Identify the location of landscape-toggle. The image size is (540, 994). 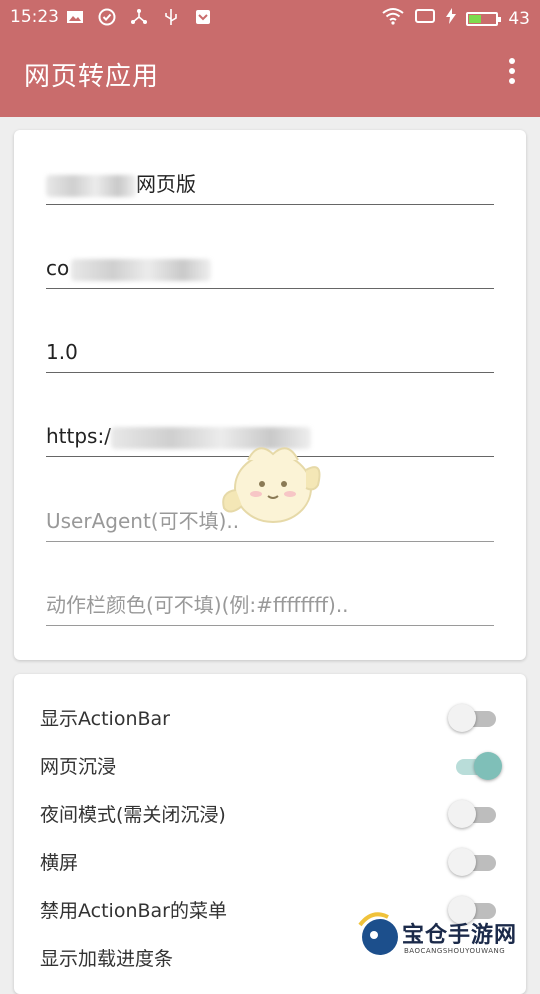
(474, 862).